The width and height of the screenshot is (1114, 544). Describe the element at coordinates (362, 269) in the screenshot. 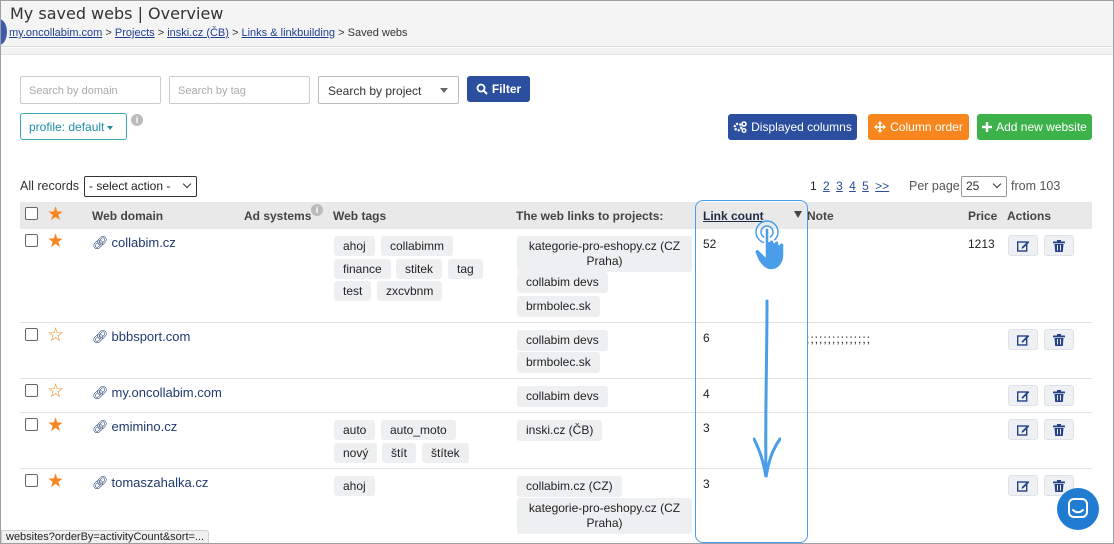

I see `web-tag: finance` at that location.